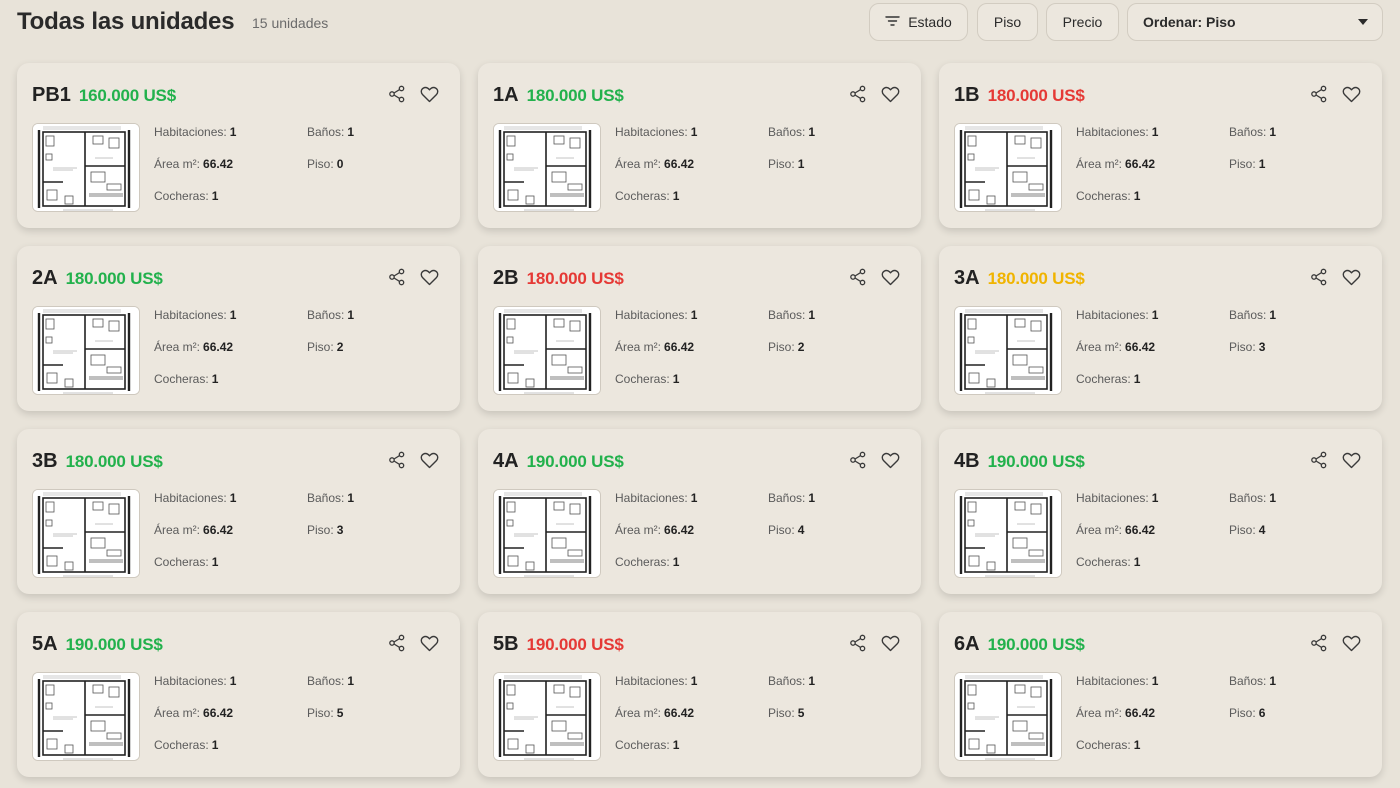 This screenshot has width=1400, height=788. Describe the element at coordinates (801, 347) in the screenshot. I see `spec-value: 2` at that location.